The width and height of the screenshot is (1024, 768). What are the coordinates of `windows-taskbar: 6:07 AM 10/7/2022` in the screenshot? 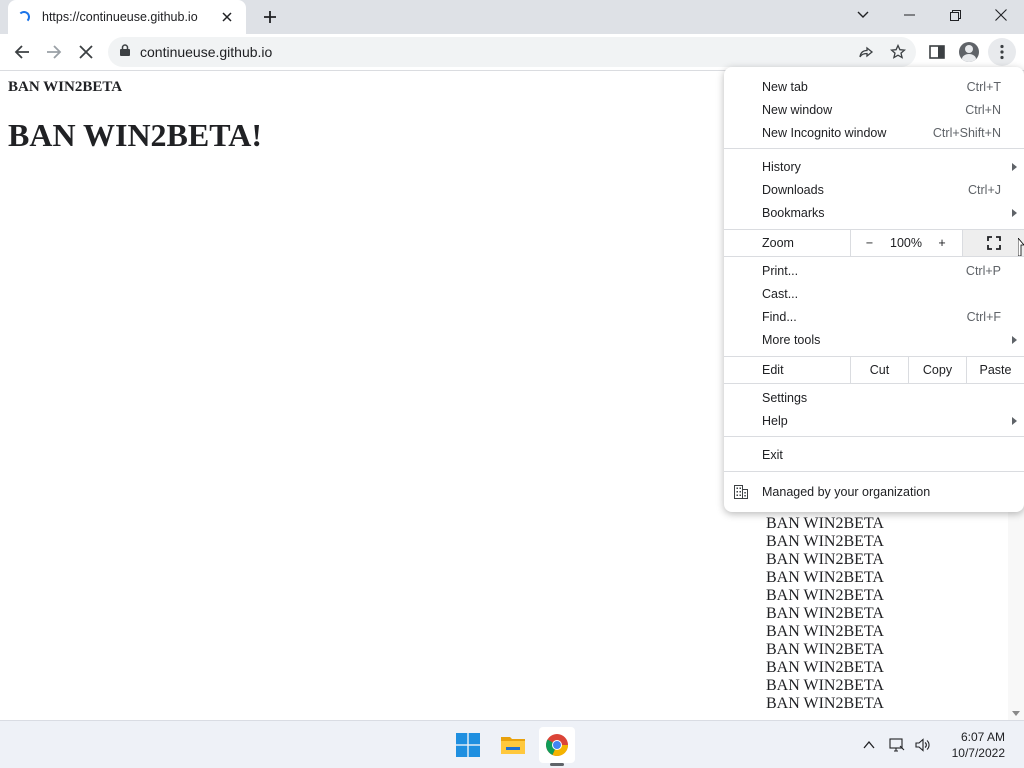 It's located at (512, 744).